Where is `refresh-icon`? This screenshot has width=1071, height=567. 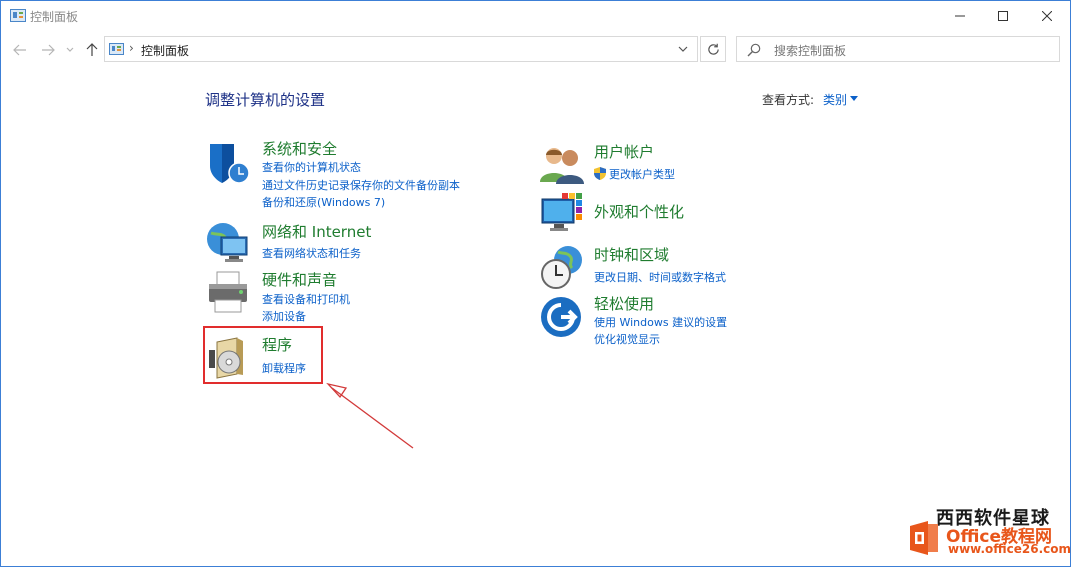
refresh-icon is located at coordinates (713, 49).